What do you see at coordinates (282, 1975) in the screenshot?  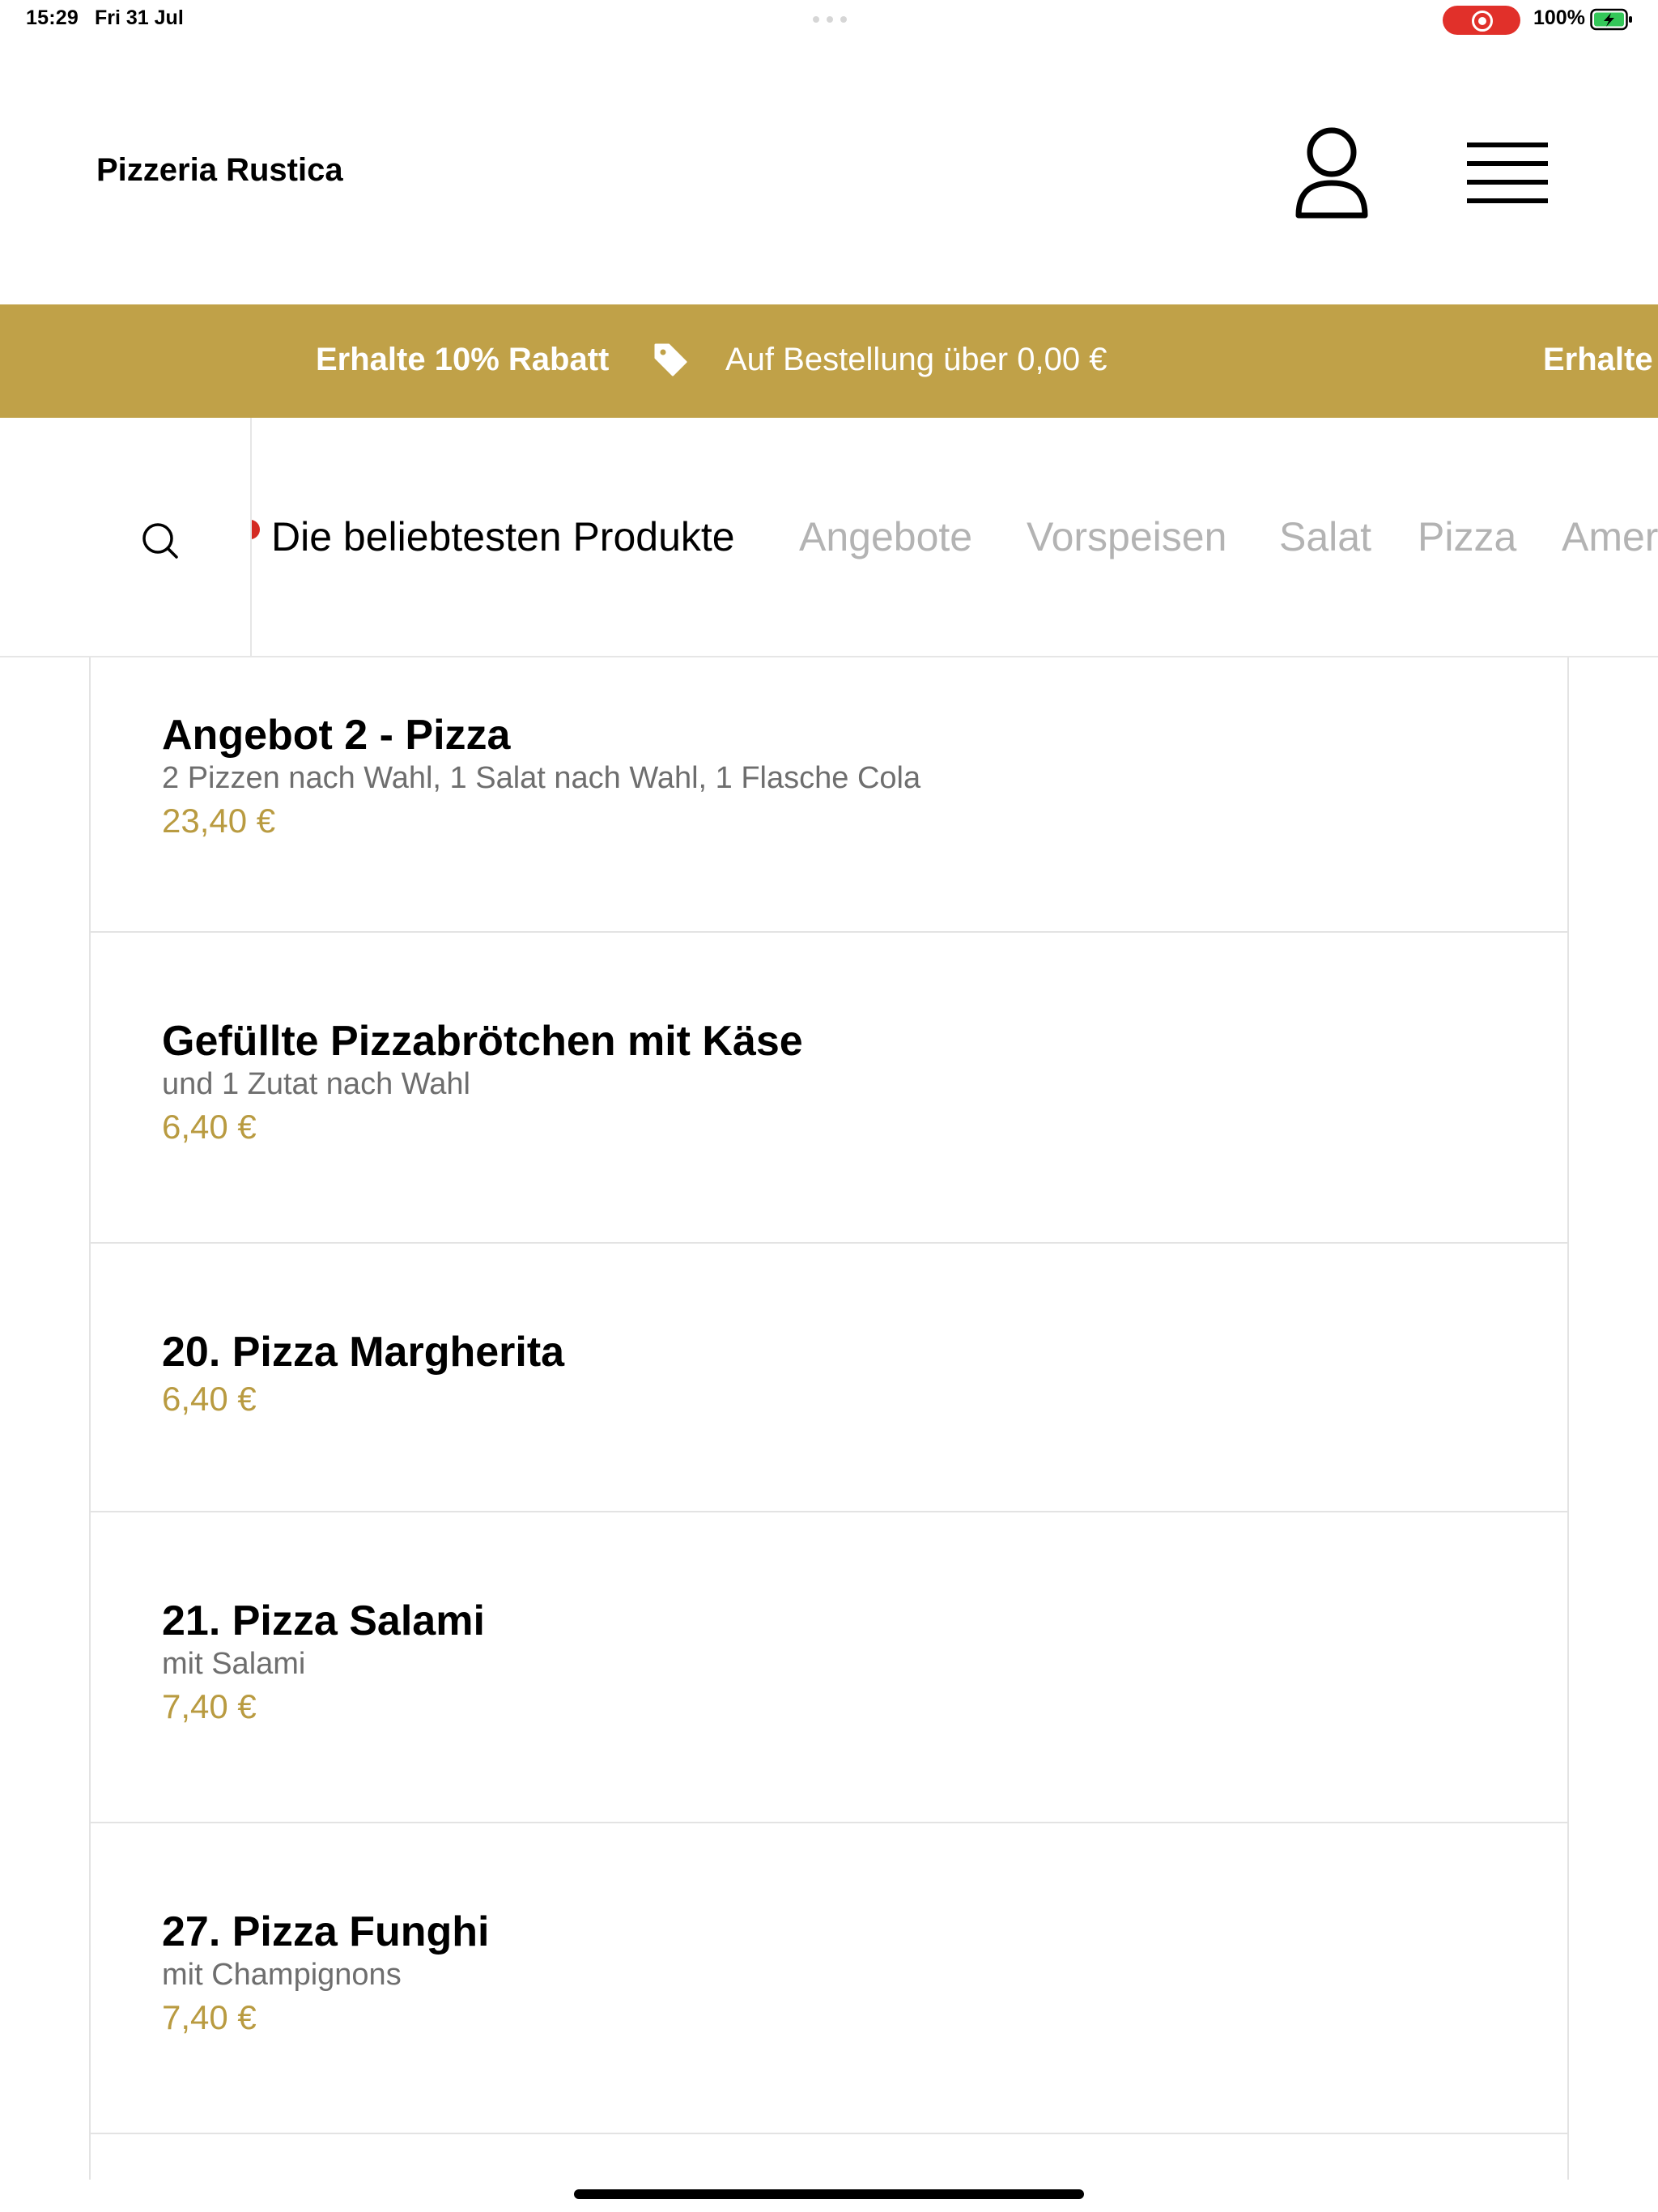 I see `product-description: mit Champignons` at bounding box center [282, 1975].